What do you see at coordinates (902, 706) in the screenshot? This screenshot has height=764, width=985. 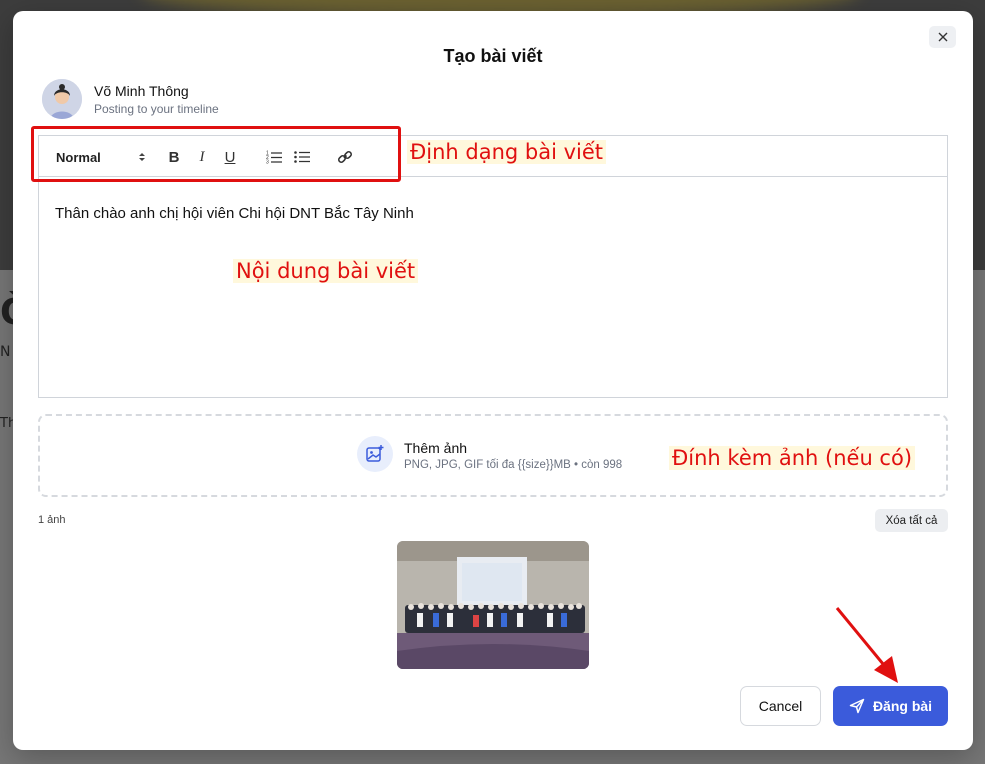 I see `post-button-label: Đăng bài` at bounding box center [902, 706].